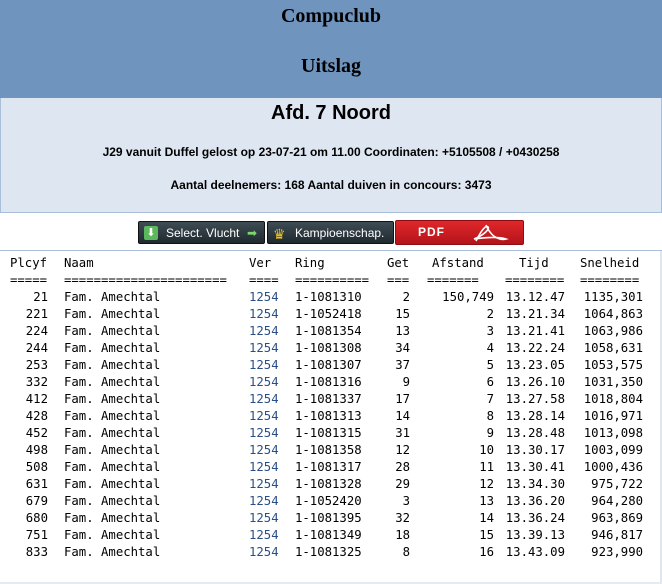 The height and width of the screenshot is (584, 662). I want to click on cell-get: 18, so click(402, 535).